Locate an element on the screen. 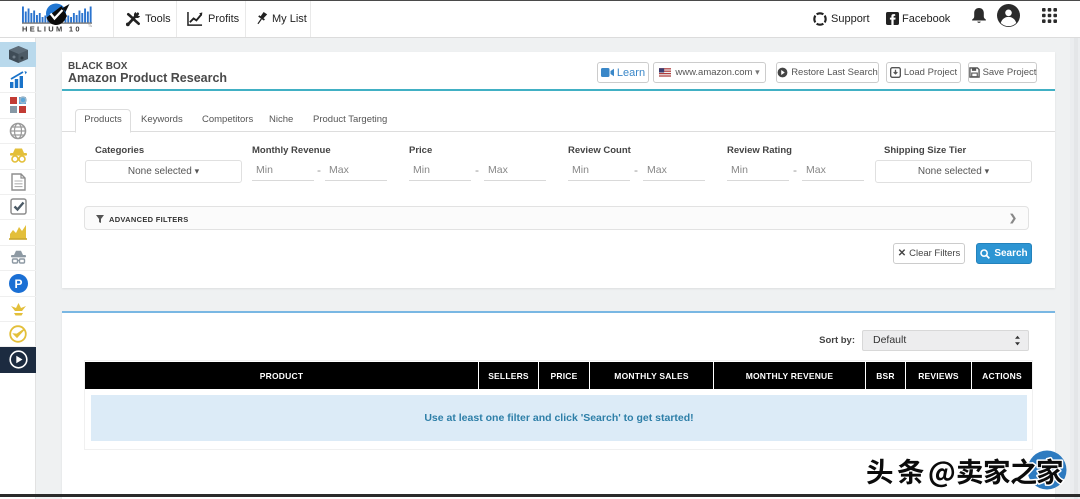 Image resolution: width=1080 pixels, height=499 pixels. svg-text: HELIUM 10 is located at coordinates (52, 29).